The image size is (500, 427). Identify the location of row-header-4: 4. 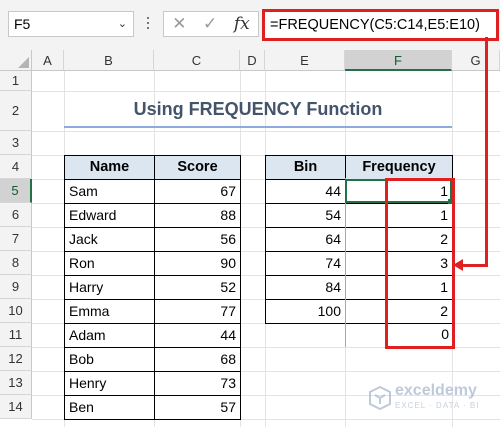
(16, 167).